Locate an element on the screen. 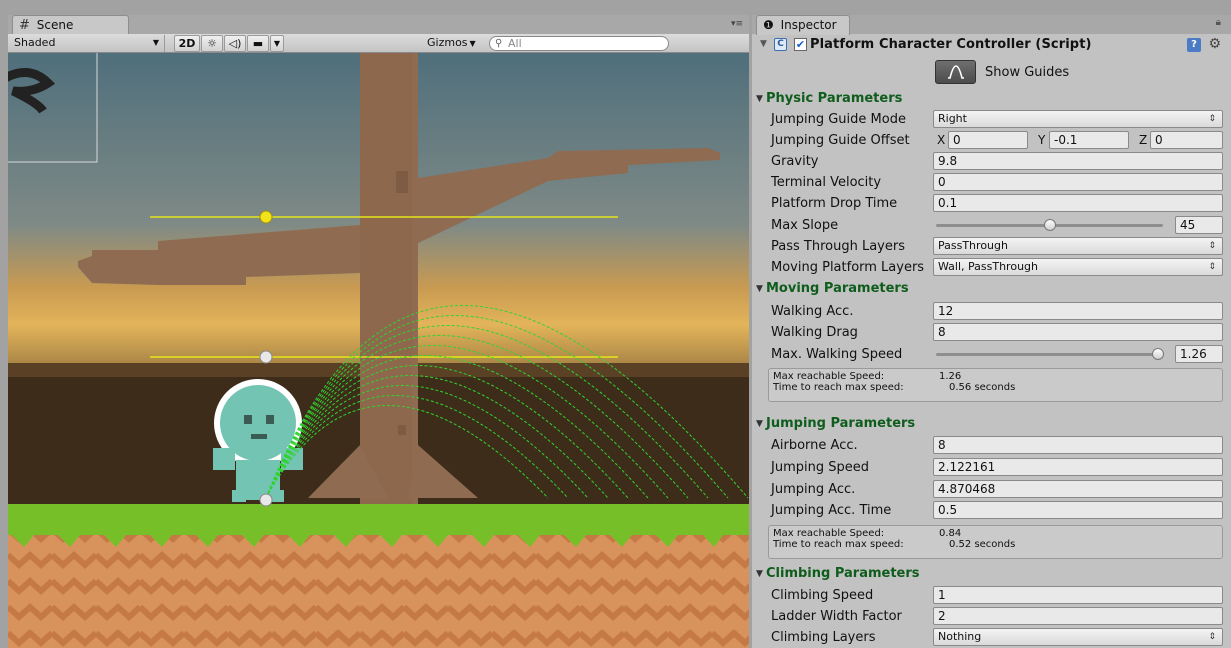 The width and height of the screenshot is (1231, 648). scene-lighting-button: ☼ is located at coordinates (212, 43).